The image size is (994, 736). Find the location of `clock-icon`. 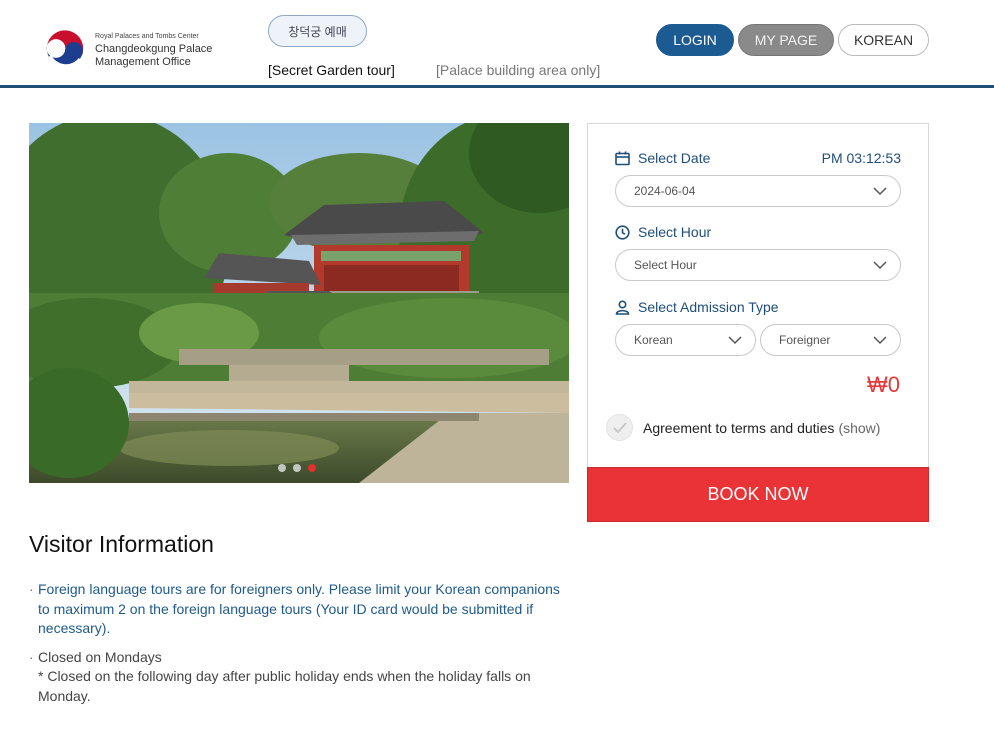

clock-icon is located at coordinates (622, 232).